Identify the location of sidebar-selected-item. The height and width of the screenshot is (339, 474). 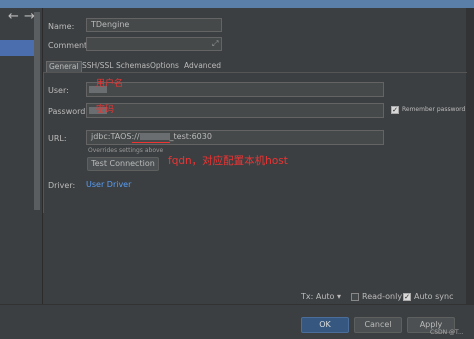
(17, 48).